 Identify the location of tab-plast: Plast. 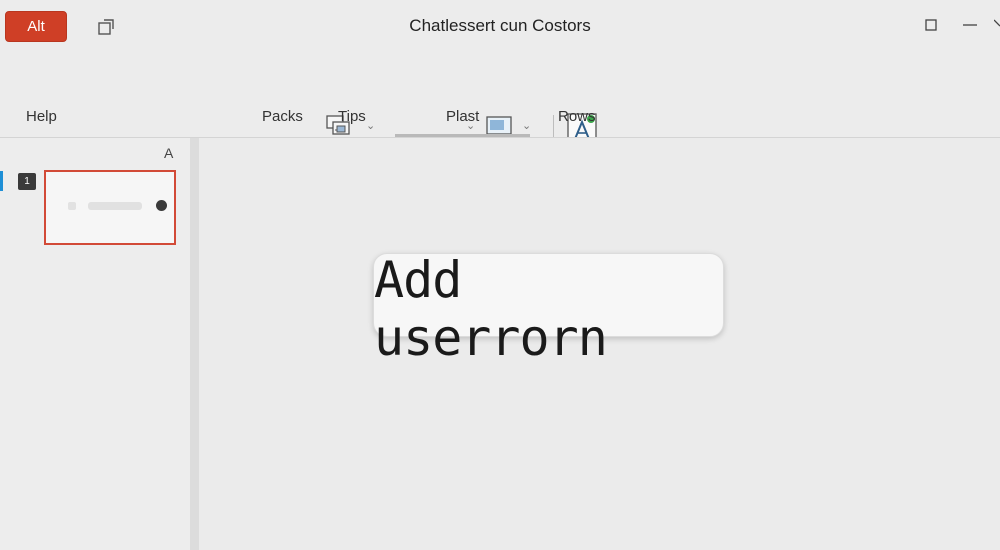
(462, 116).